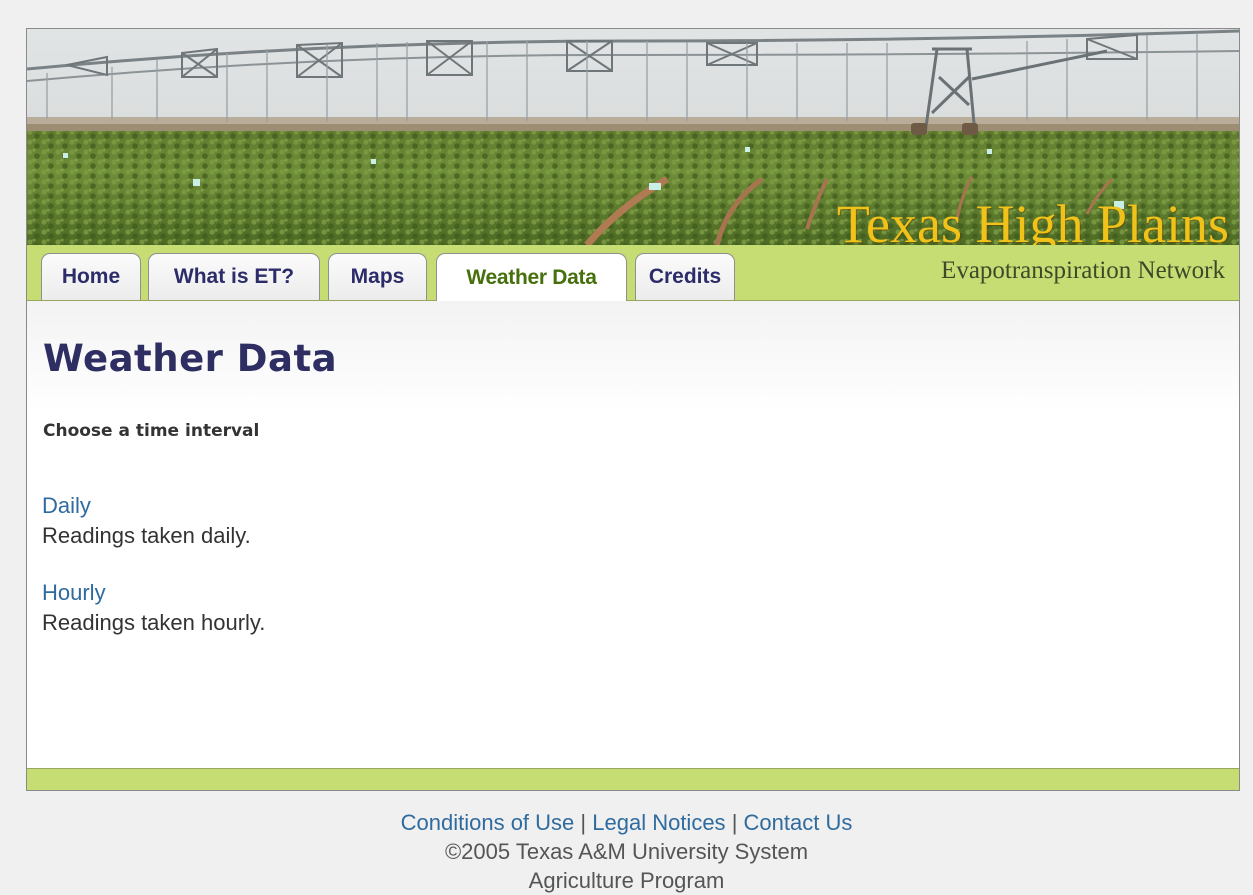 Image resolution: width=1253 pixels, height=895 pixels. I want to click on section-label: Choose a time interval, so click(151, 431).